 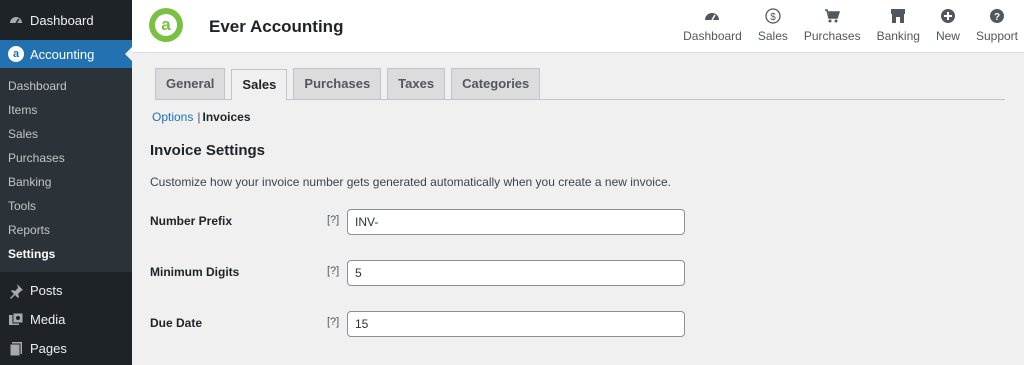 I want to click on tab-general: General, so click(x=190, y=83).